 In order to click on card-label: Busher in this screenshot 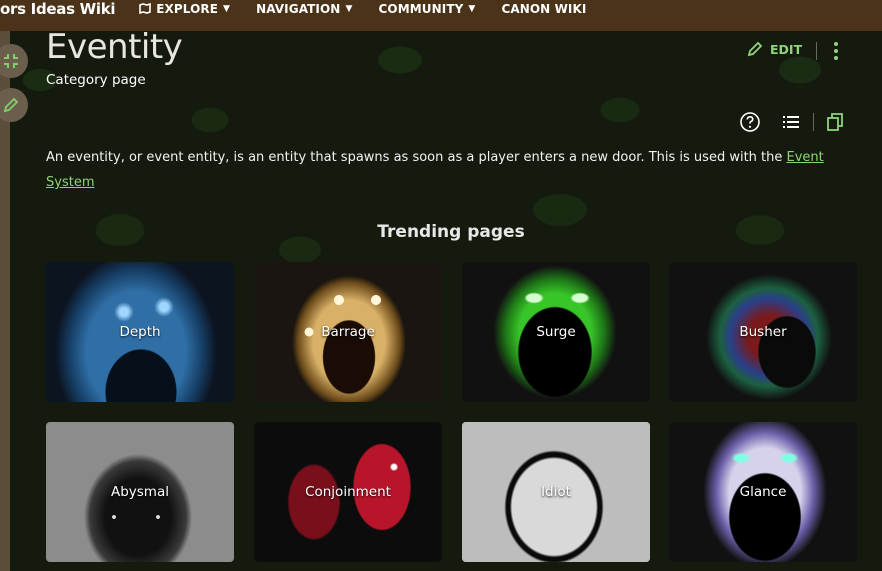, I will do `click(763, 332)`.